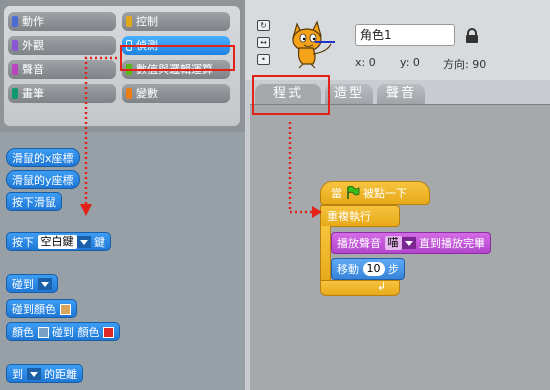 The height and width of the screenshot is (390, 550). What do you see at coordinates (34, 309) in the screenshot?
I see `block-text: 碰到顏色` at bounding box center [34, 309].